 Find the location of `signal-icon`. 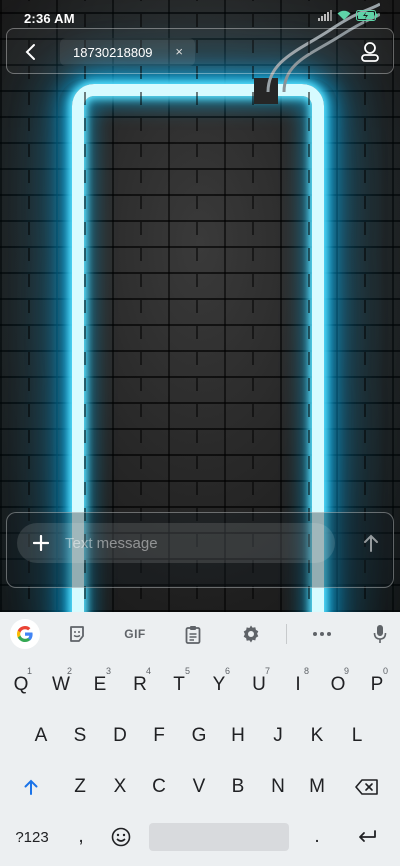

signal-icon is located at coordinates (325, 15).